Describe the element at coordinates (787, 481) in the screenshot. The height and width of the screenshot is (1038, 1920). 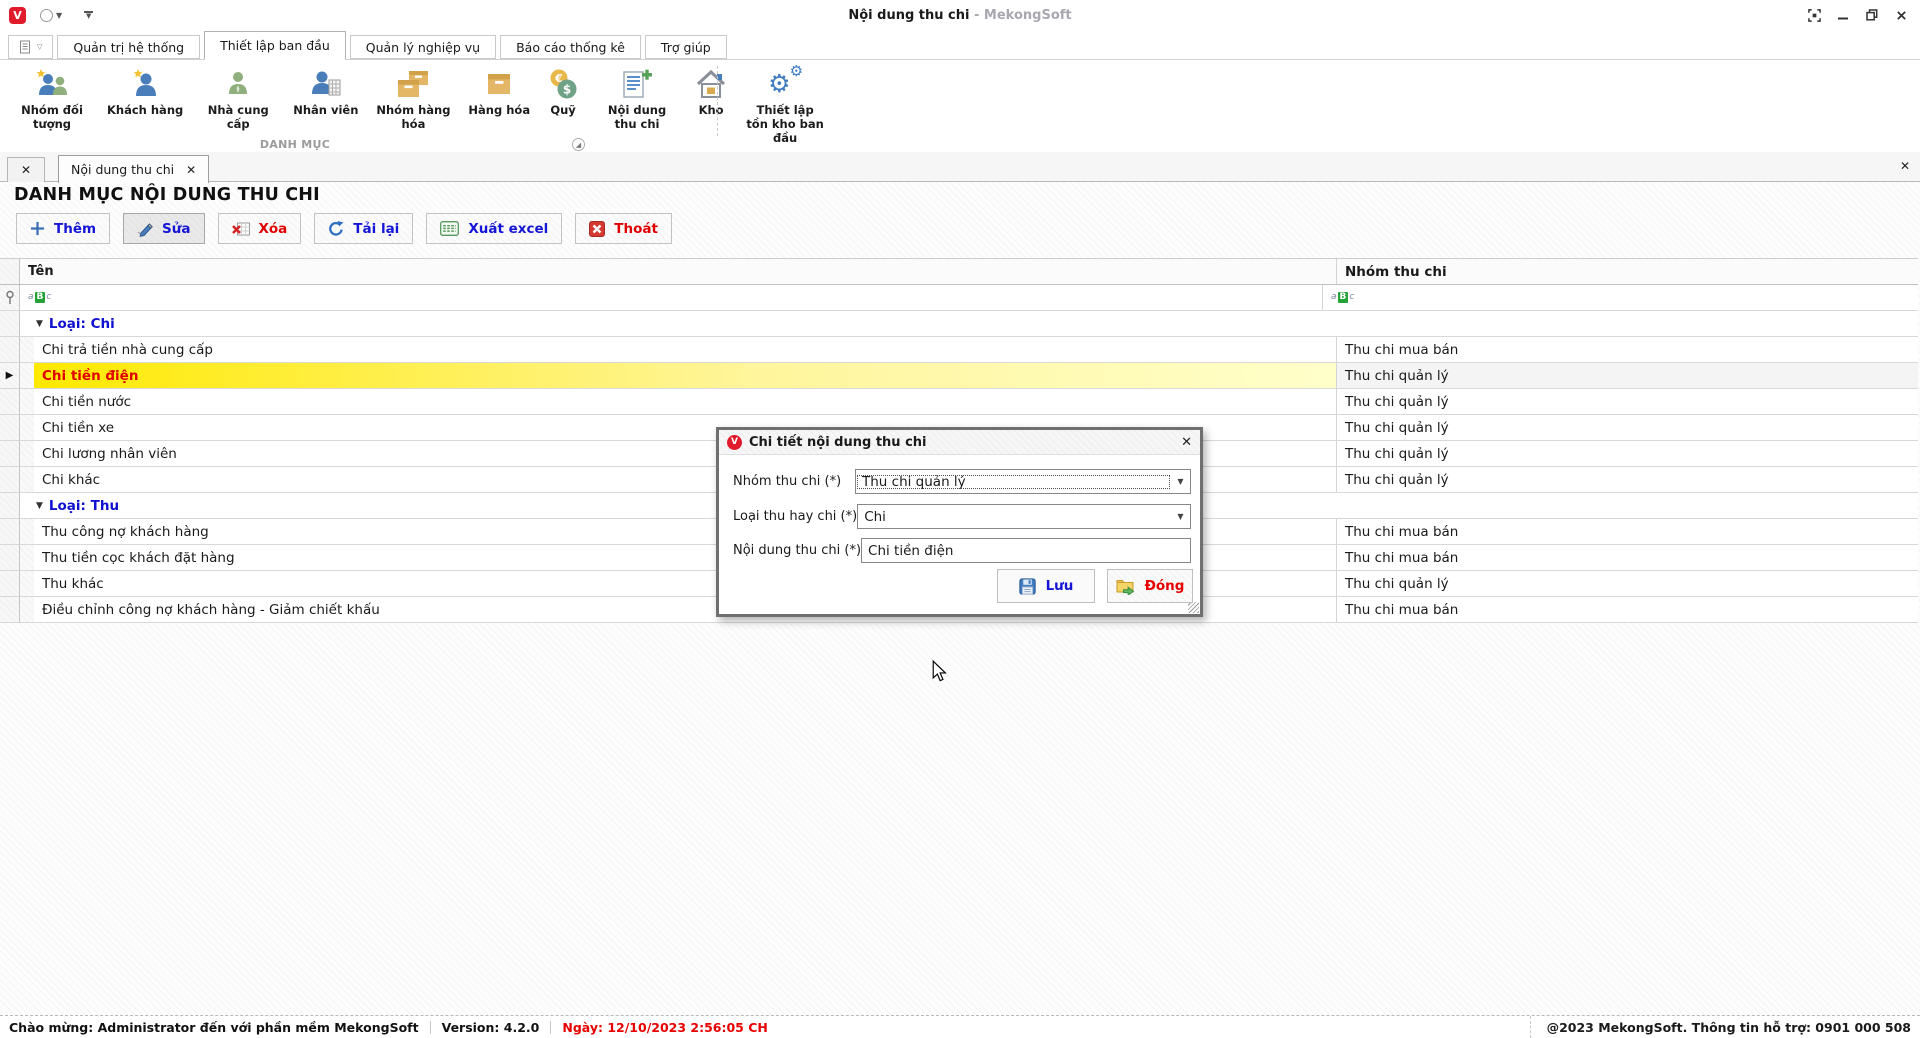
I see `field-label: Nhóm thu chi (*)` at that location.